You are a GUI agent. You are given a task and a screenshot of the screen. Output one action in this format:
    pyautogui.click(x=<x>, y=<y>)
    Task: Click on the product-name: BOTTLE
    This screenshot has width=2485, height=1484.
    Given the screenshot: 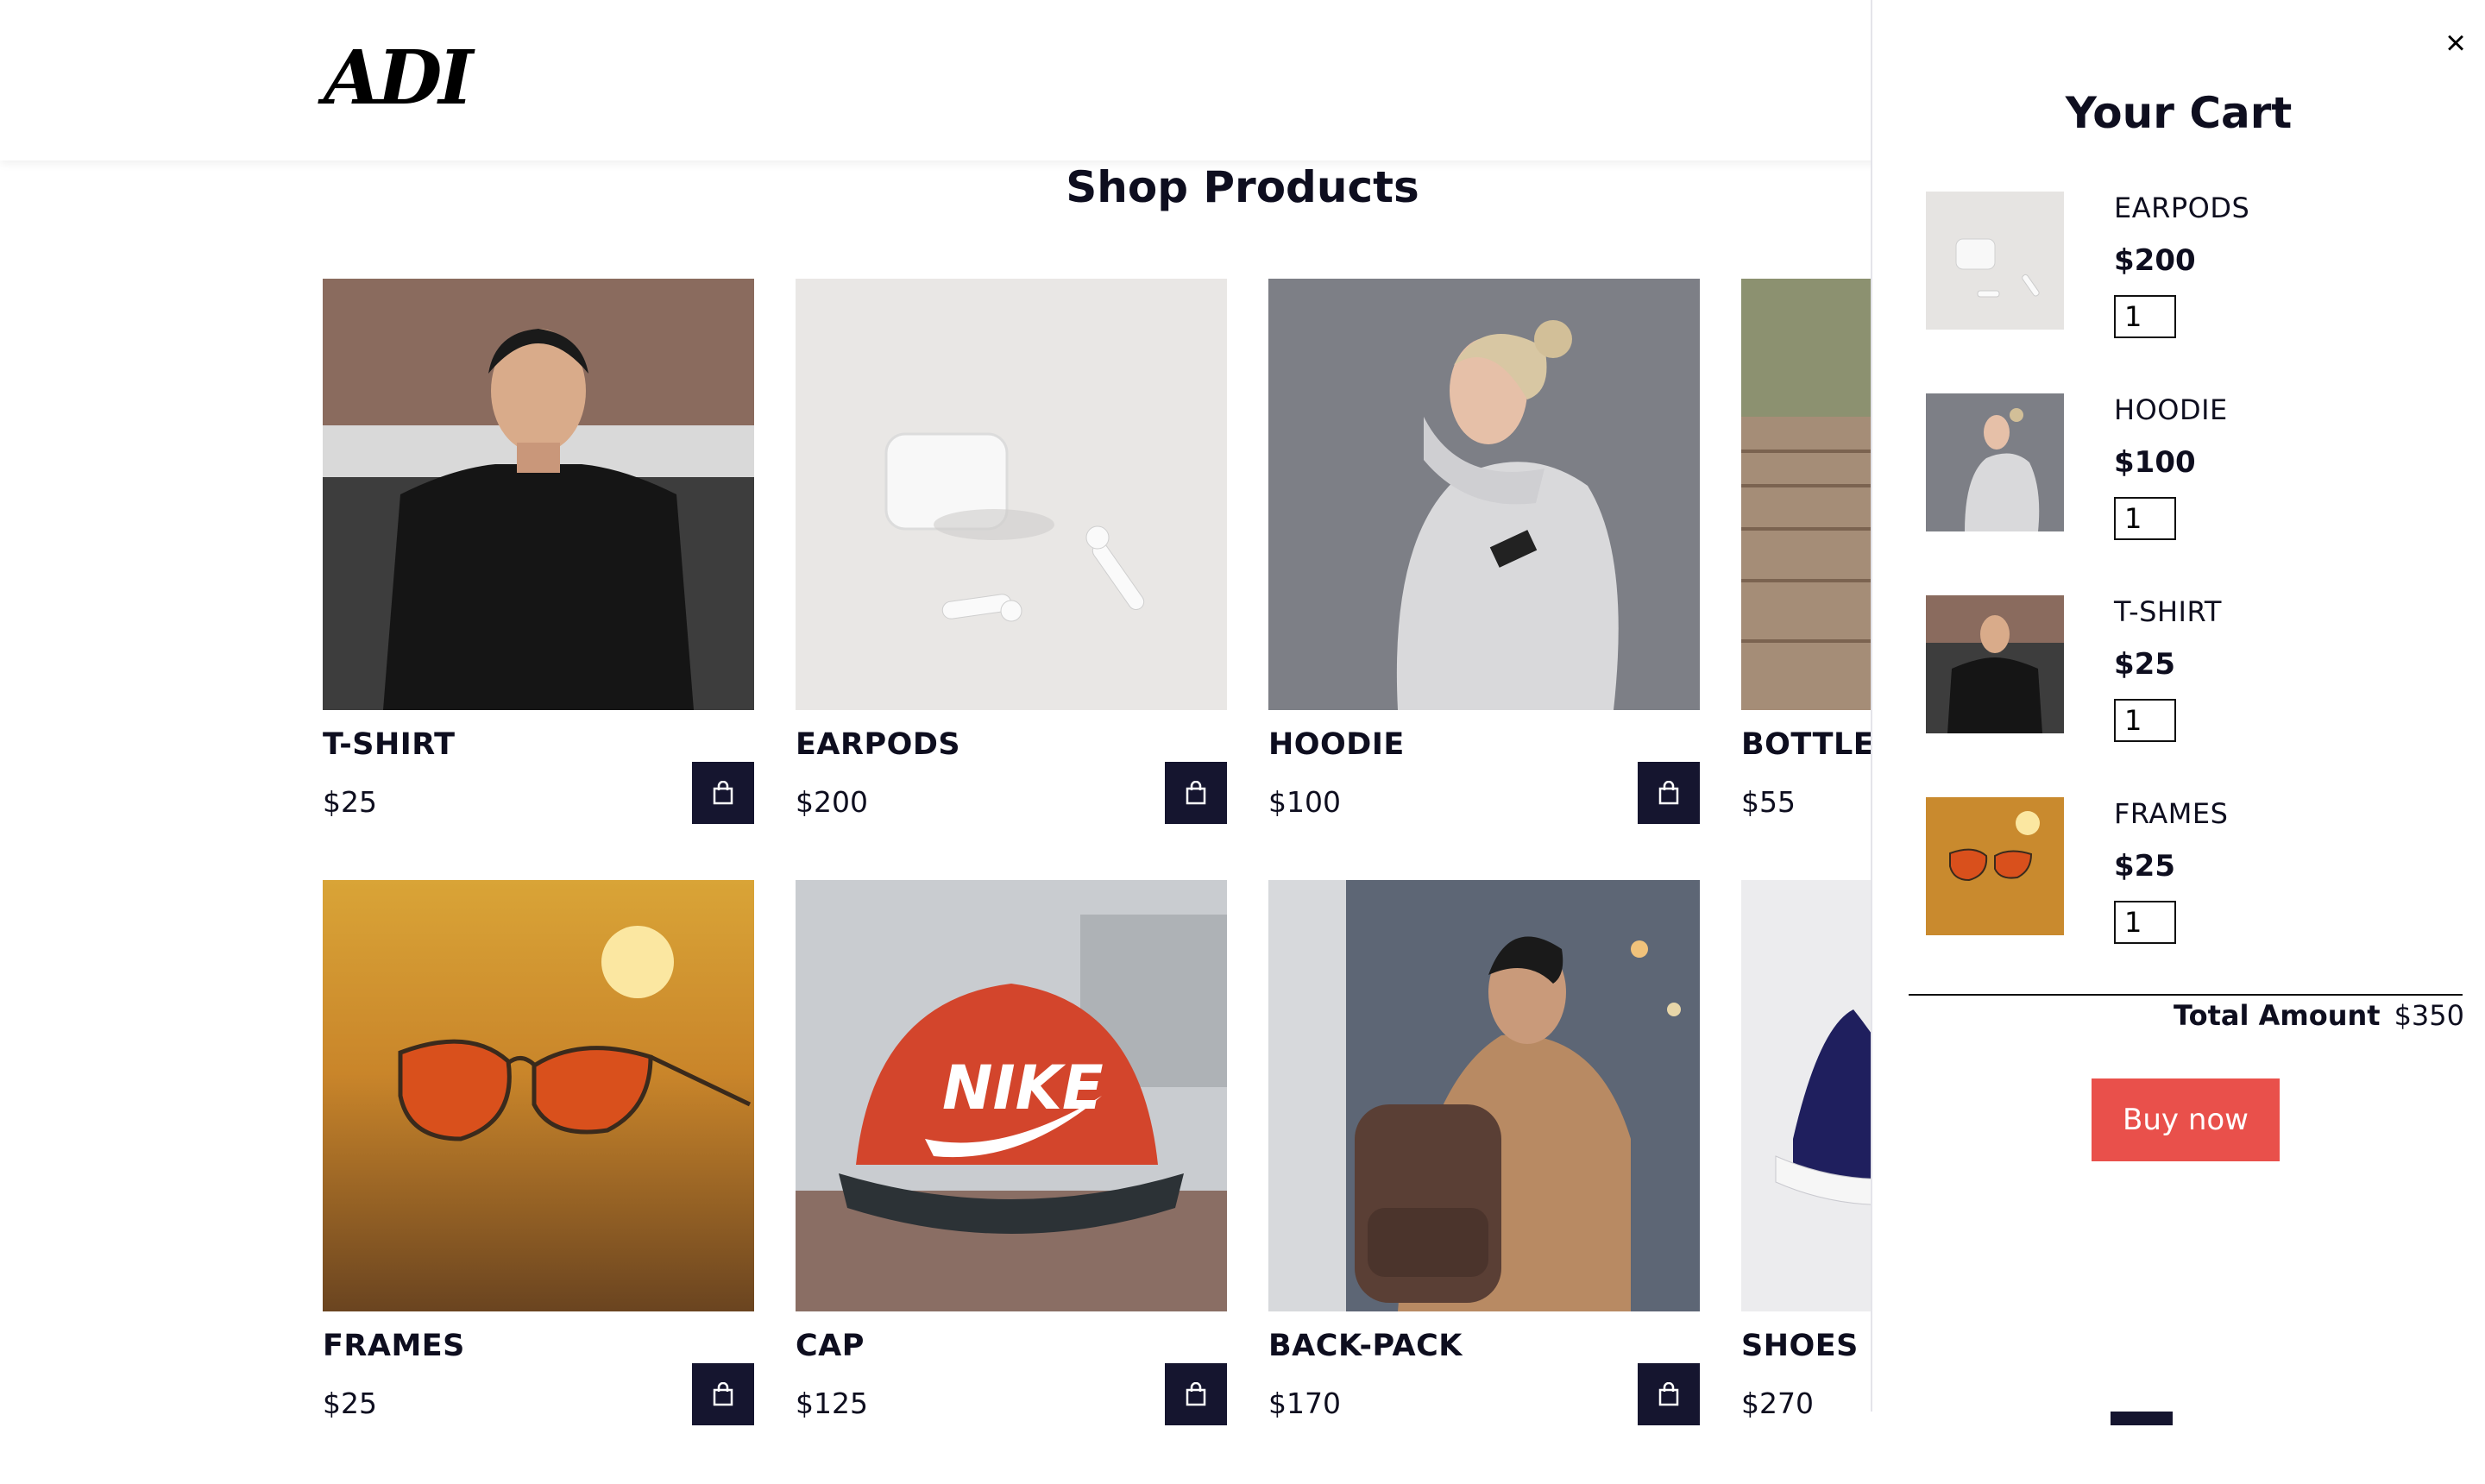 What is the action you would take?
    pyautogui.click(x=1808, y=744)
    